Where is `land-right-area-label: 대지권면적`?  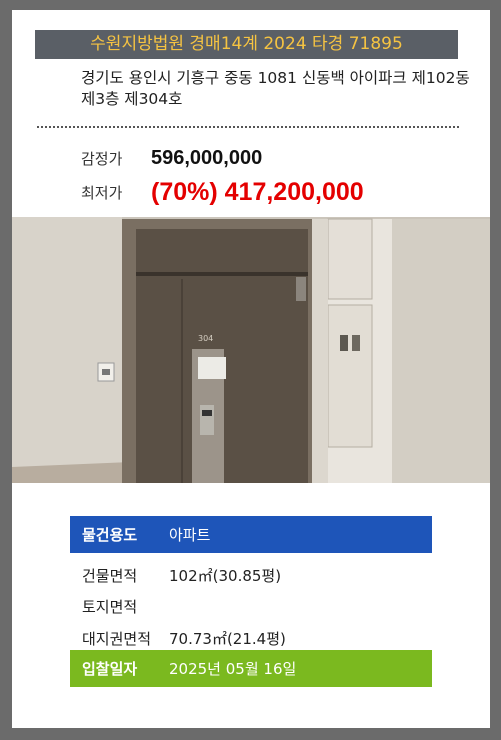 land-right-area-label: 대지권면적 is located at coordinates (117, 639).